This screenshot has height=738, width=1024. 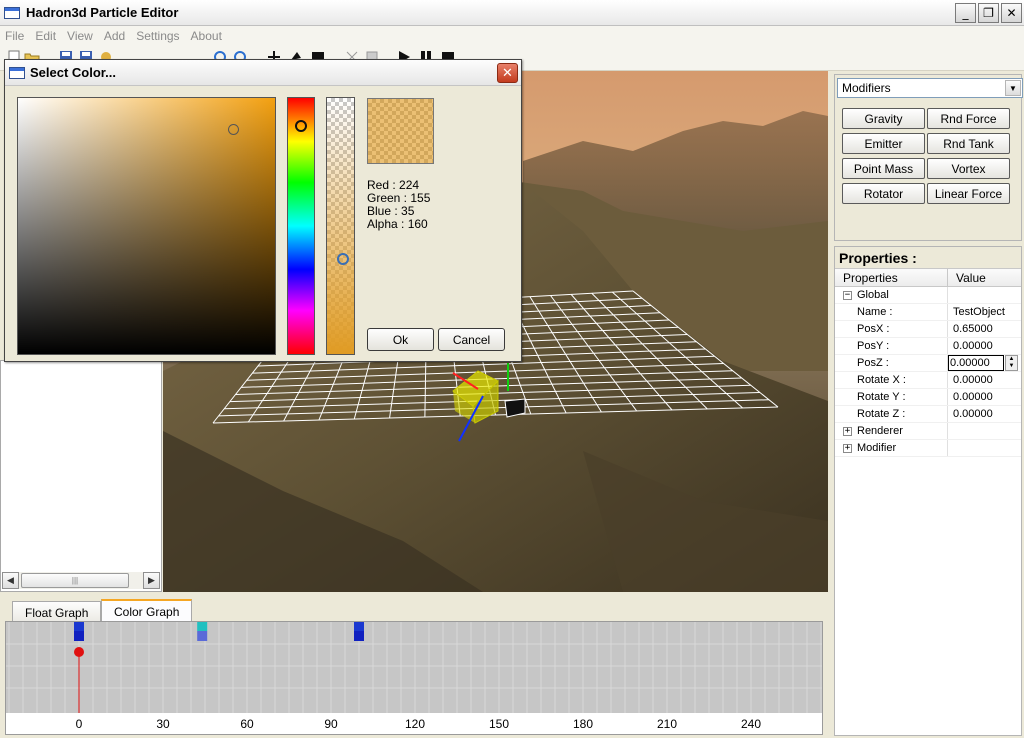 What do you see at coordinates (414, 678) in the screenshot?
I see `color-graph: 0 30 60 90 120 150 180 210 240` at bounding box center [414, 678].